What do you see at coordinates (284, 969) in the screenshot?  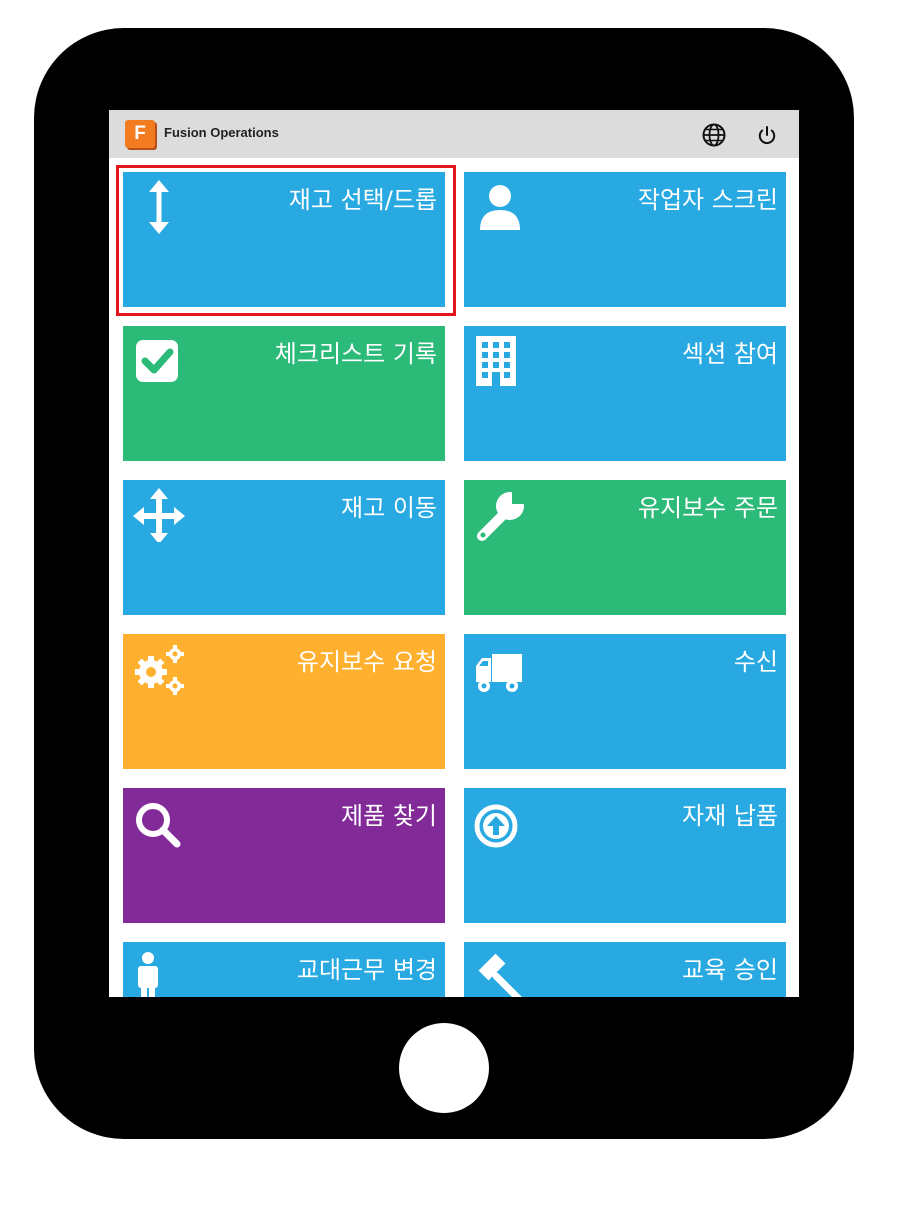 I see `tile-shift-change: 교대근무 변경` at bounding box center [284, 969].